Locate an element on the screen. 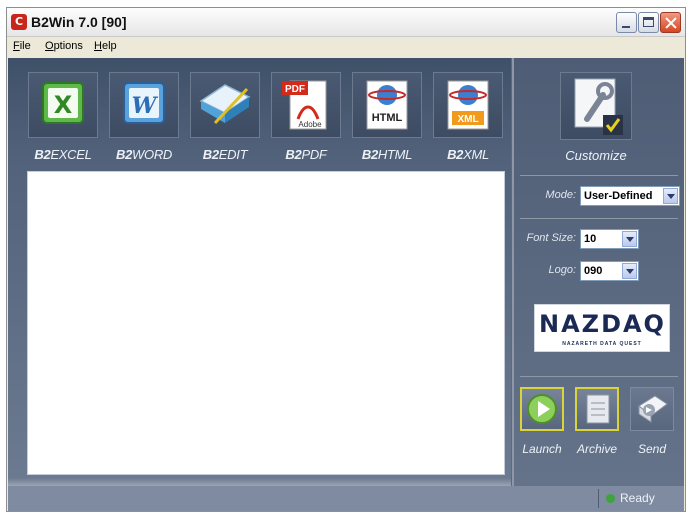 The width and height of the screenshot is (692, 517). b2html-label: B2HTML is located at coordinates (387, 154).